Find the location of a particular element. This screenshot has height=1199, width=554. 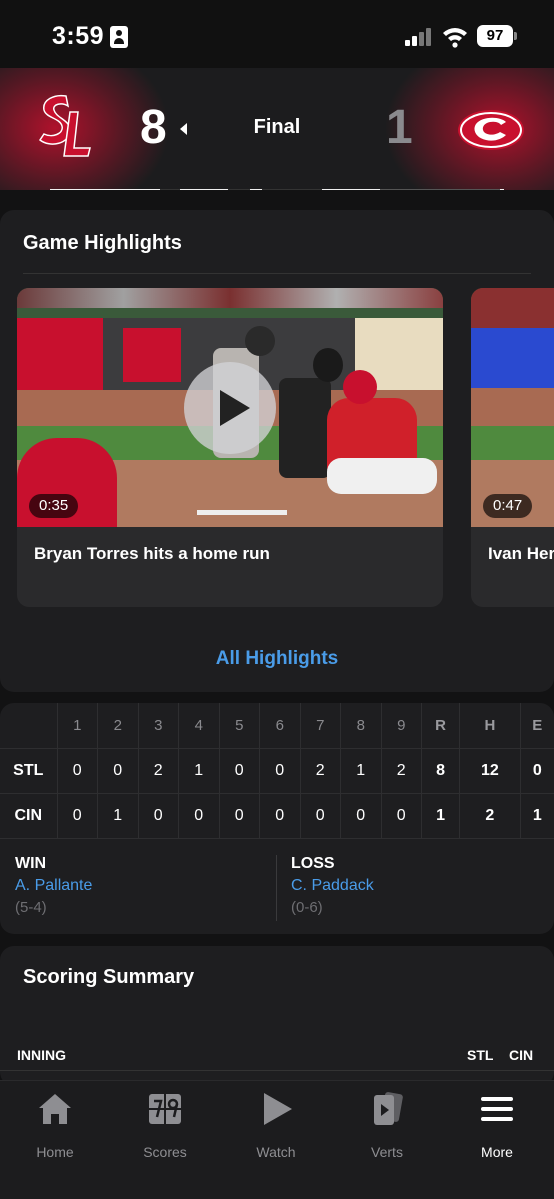

inning-column-header: INNING is located at coordinates (41, 1055).